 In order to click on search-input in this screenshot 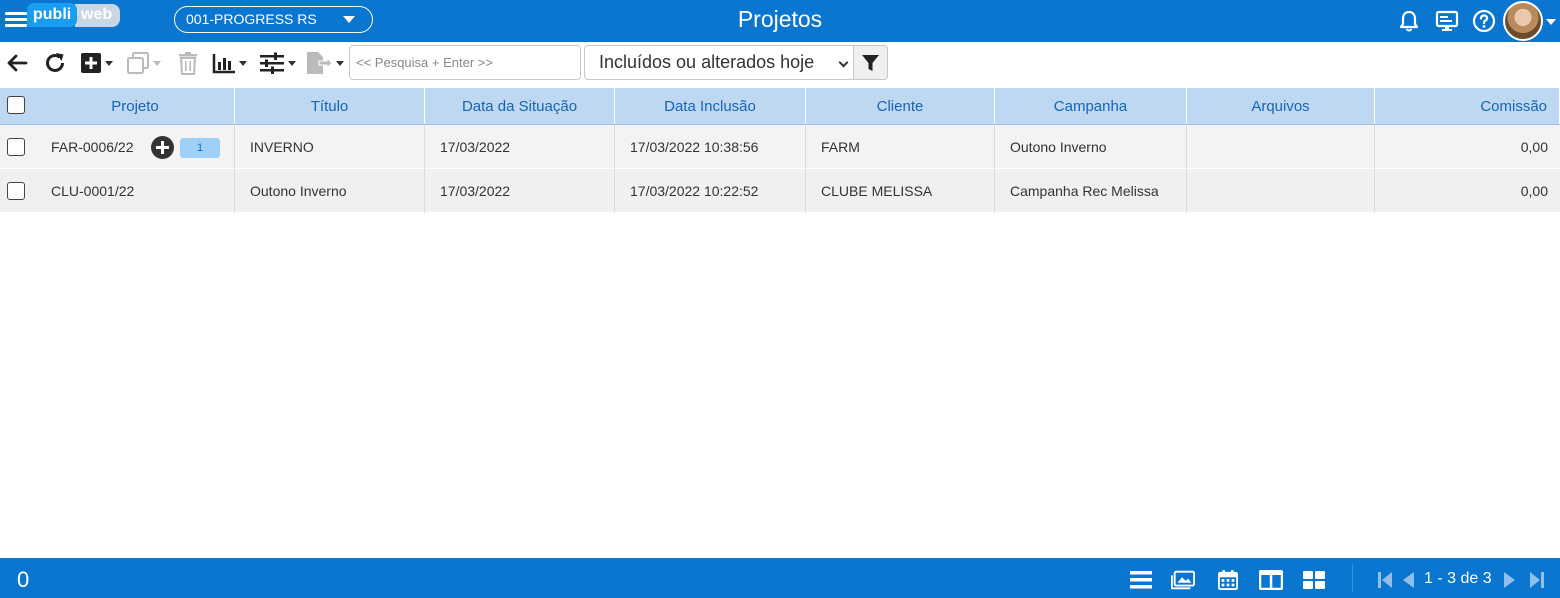, I will do `click(465, 62)`.